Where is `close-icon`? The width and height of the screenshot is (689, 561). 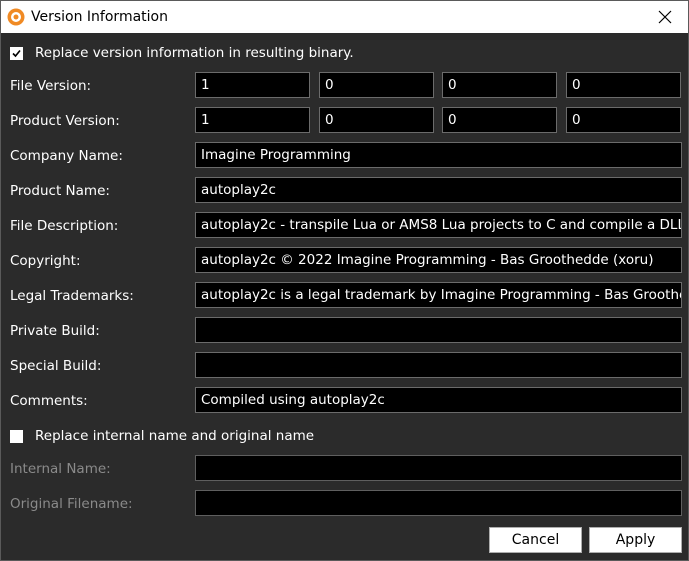
close-icon is located at coordinates (665, 17).